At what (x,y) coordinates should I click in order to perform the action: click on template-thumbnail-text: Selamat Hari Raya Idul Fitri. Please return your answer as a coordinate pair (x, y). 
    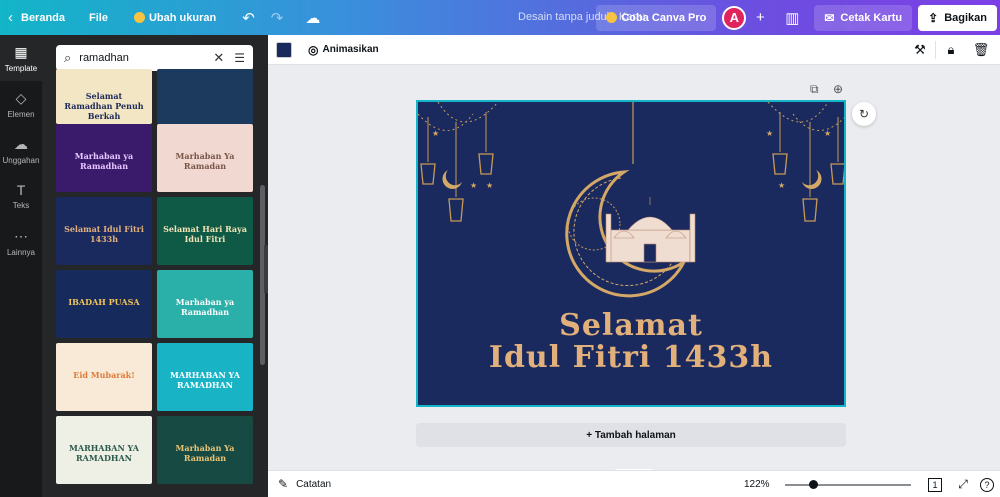
    Looking at the image, I should click on (205, 234).